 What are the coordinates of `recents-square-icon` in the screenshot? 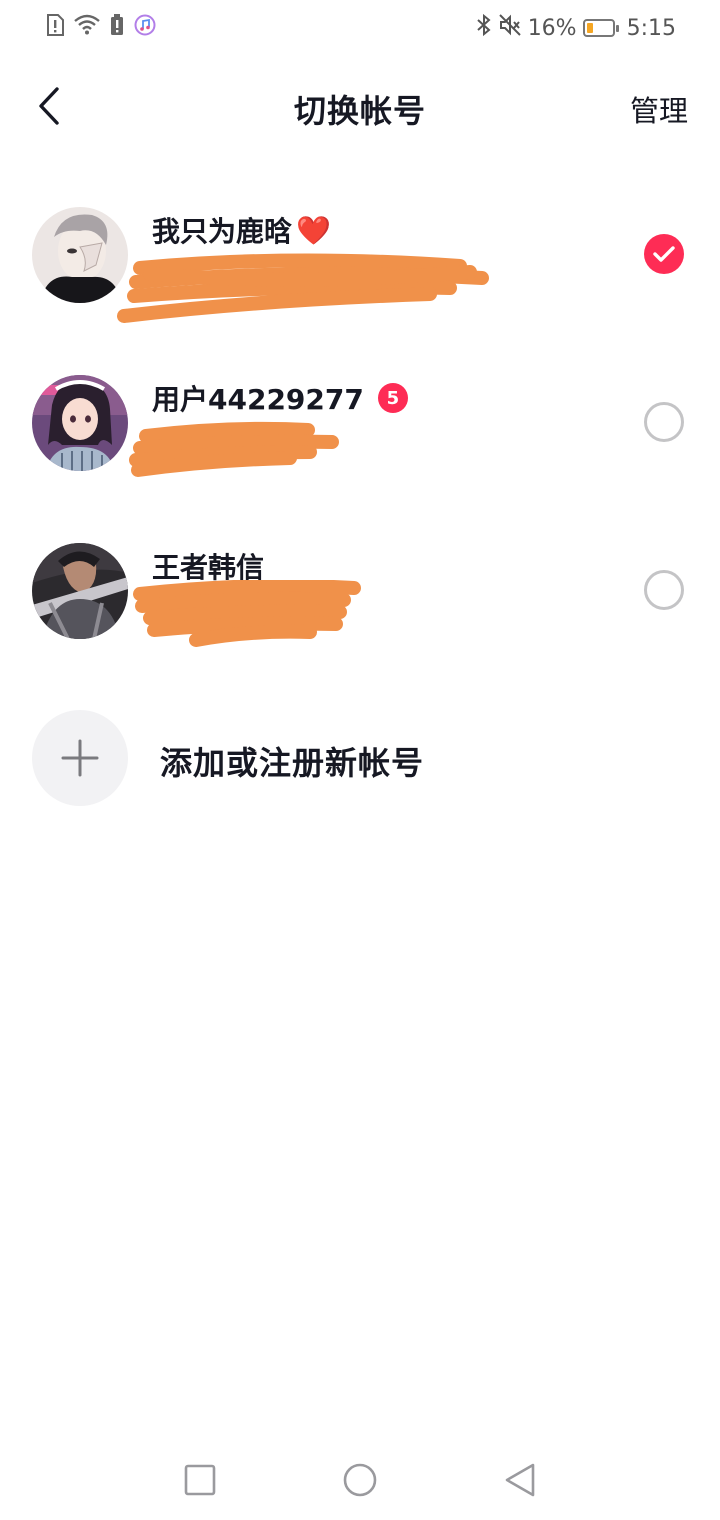 It's located at (200, 1480).